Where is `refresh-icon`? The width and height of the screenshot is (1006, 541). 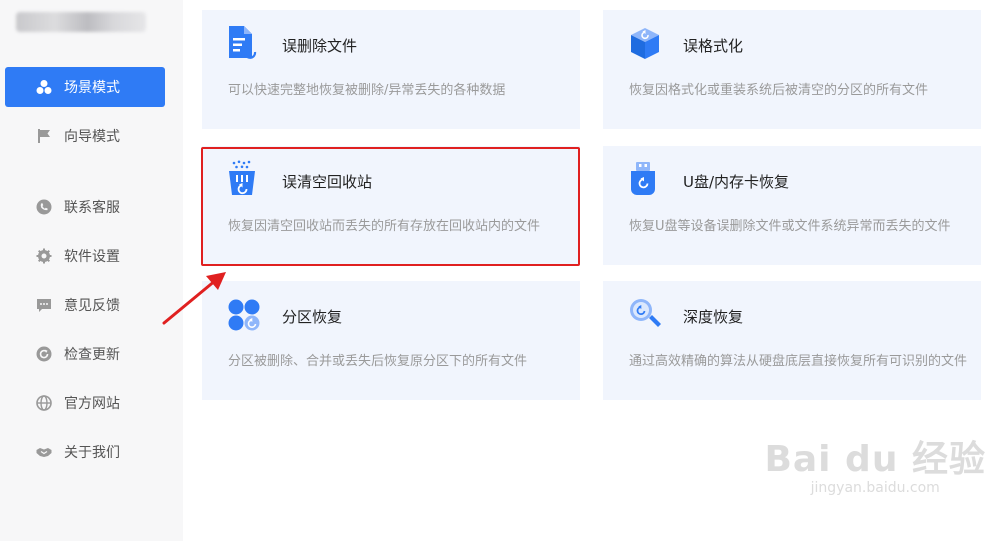
refresh-icon is located at coordinates (44, 354).